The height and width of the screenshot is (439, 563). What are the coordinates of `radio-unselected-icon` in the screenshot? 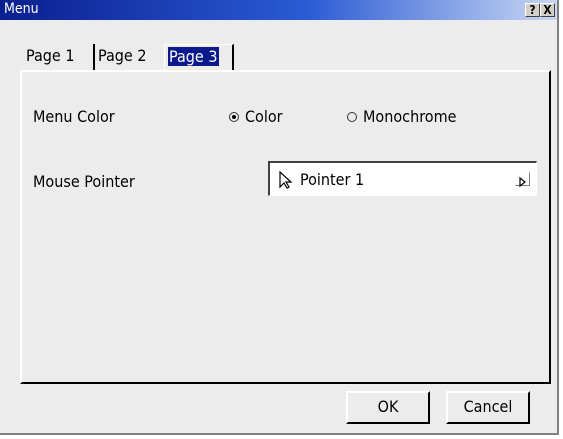 It's located at (352, 117).